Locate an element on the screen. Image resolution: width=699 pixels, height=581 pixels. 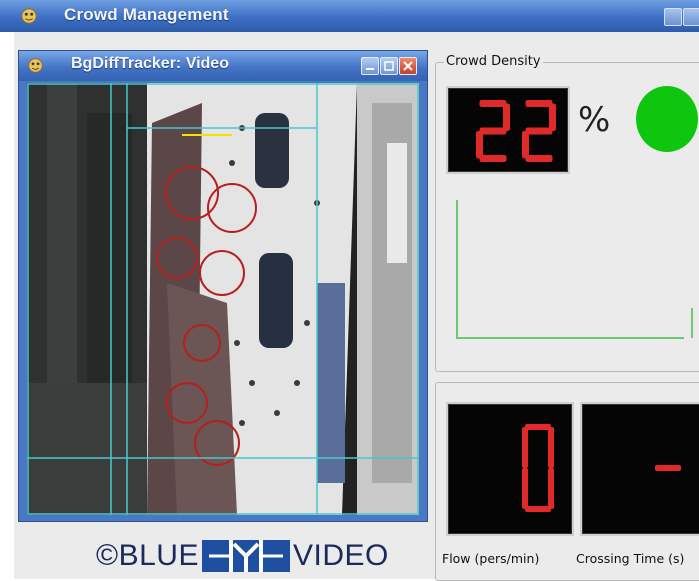
maximize-icon is located at coordinates (389, 66).